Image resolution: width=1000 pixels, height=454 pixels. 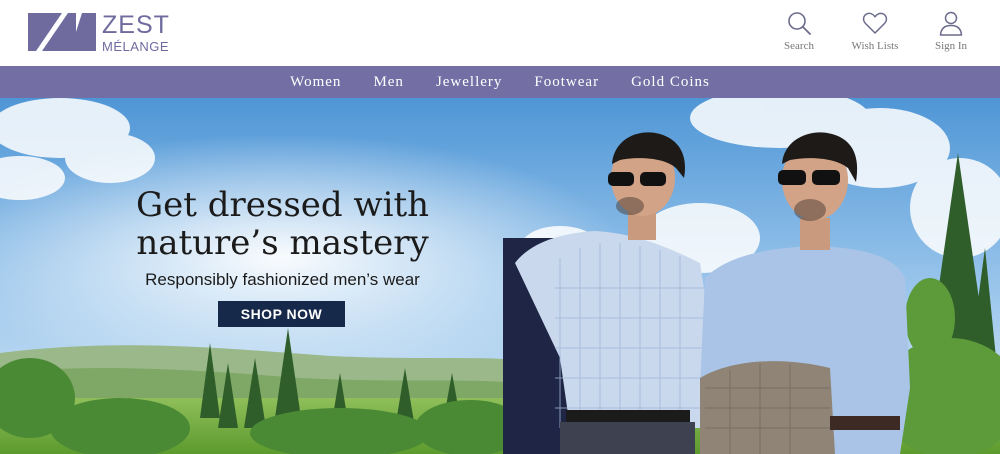 What do you see at coordinates (62, 32) in the screenshot?
I see `logo-mark-icon` at bounding box center [62, 32].